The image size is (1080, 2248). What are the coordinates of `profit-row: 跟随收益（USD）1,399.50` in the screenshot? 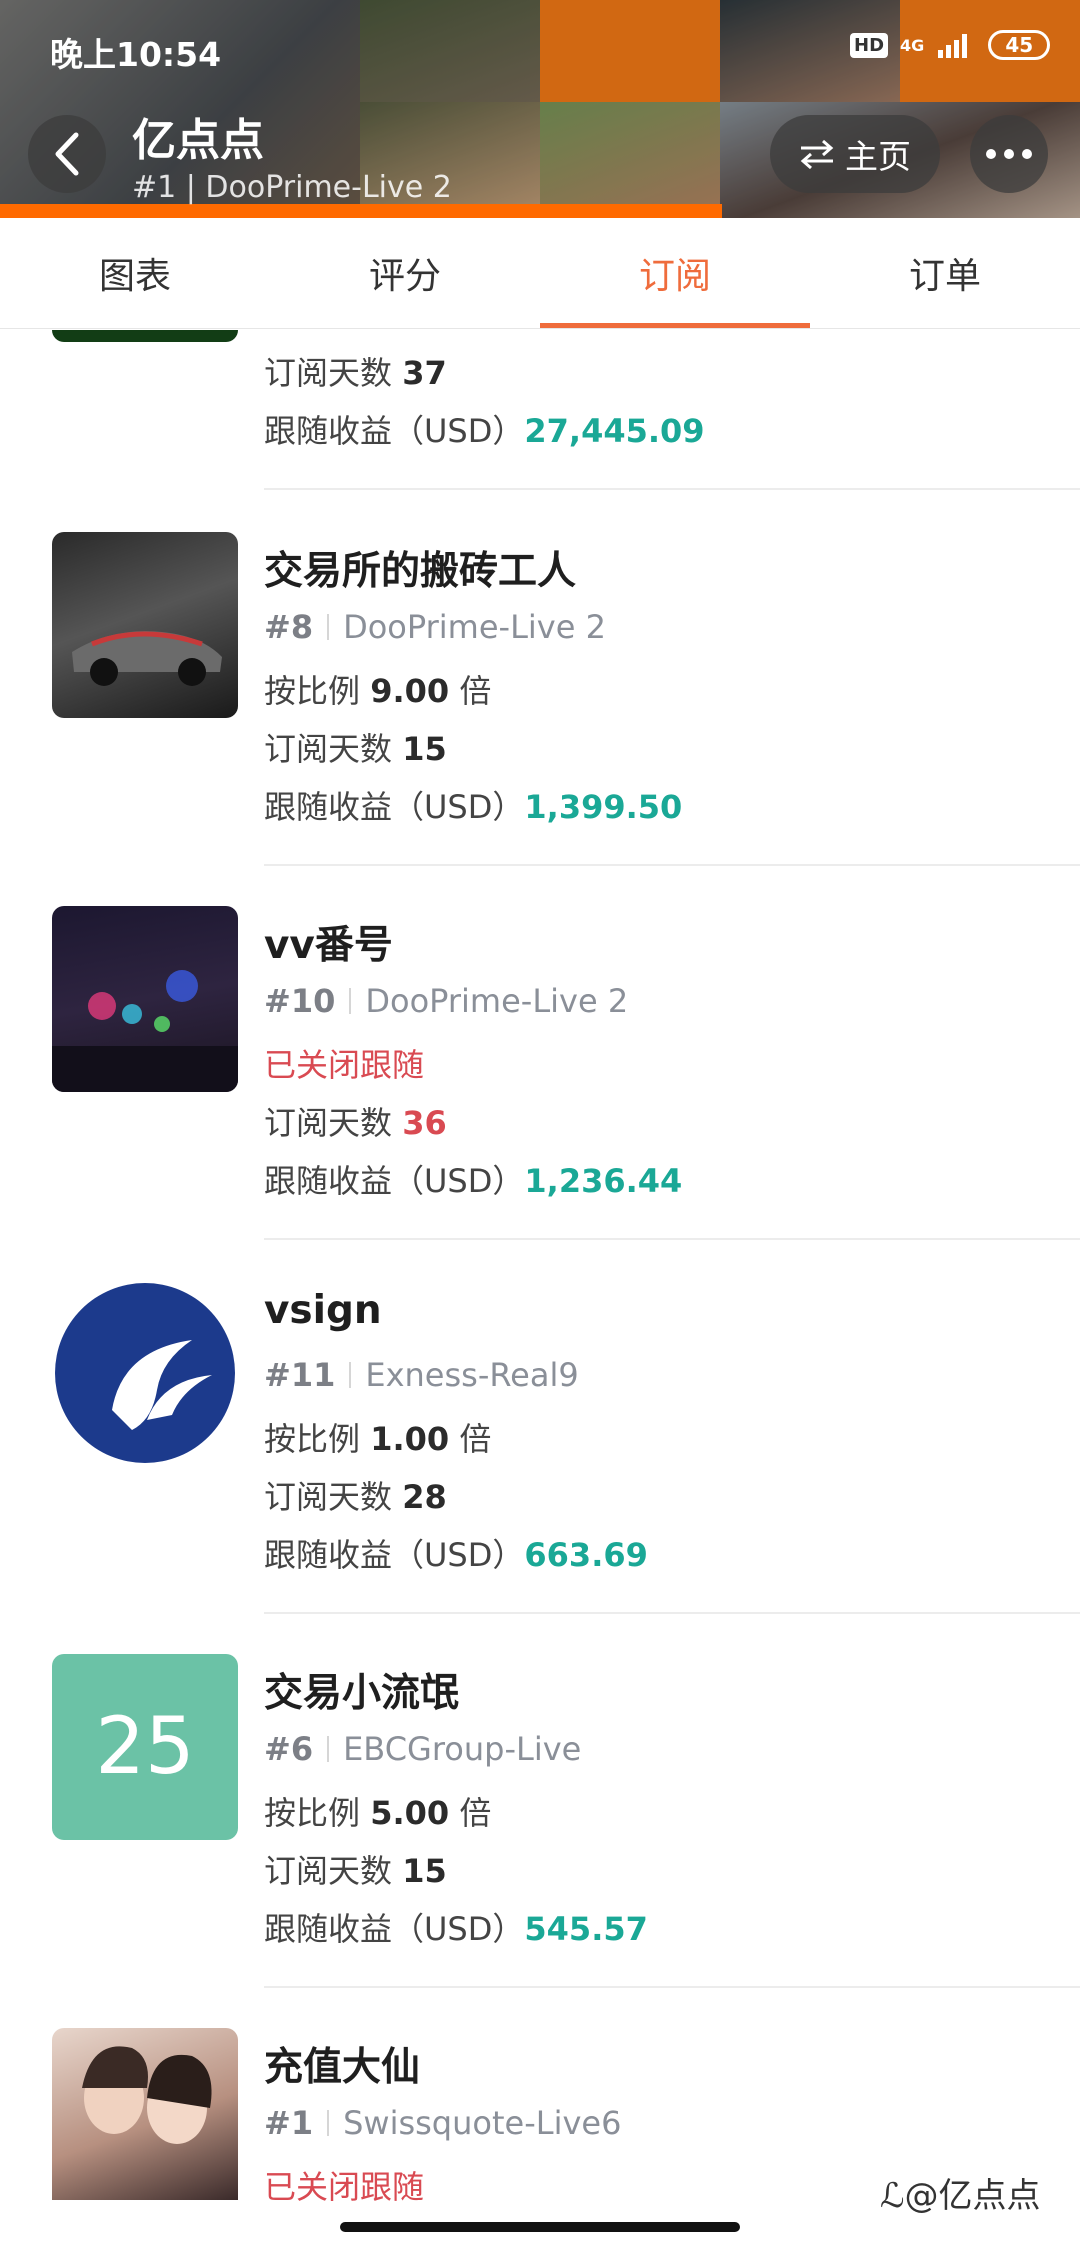 It's located at (473, 805).